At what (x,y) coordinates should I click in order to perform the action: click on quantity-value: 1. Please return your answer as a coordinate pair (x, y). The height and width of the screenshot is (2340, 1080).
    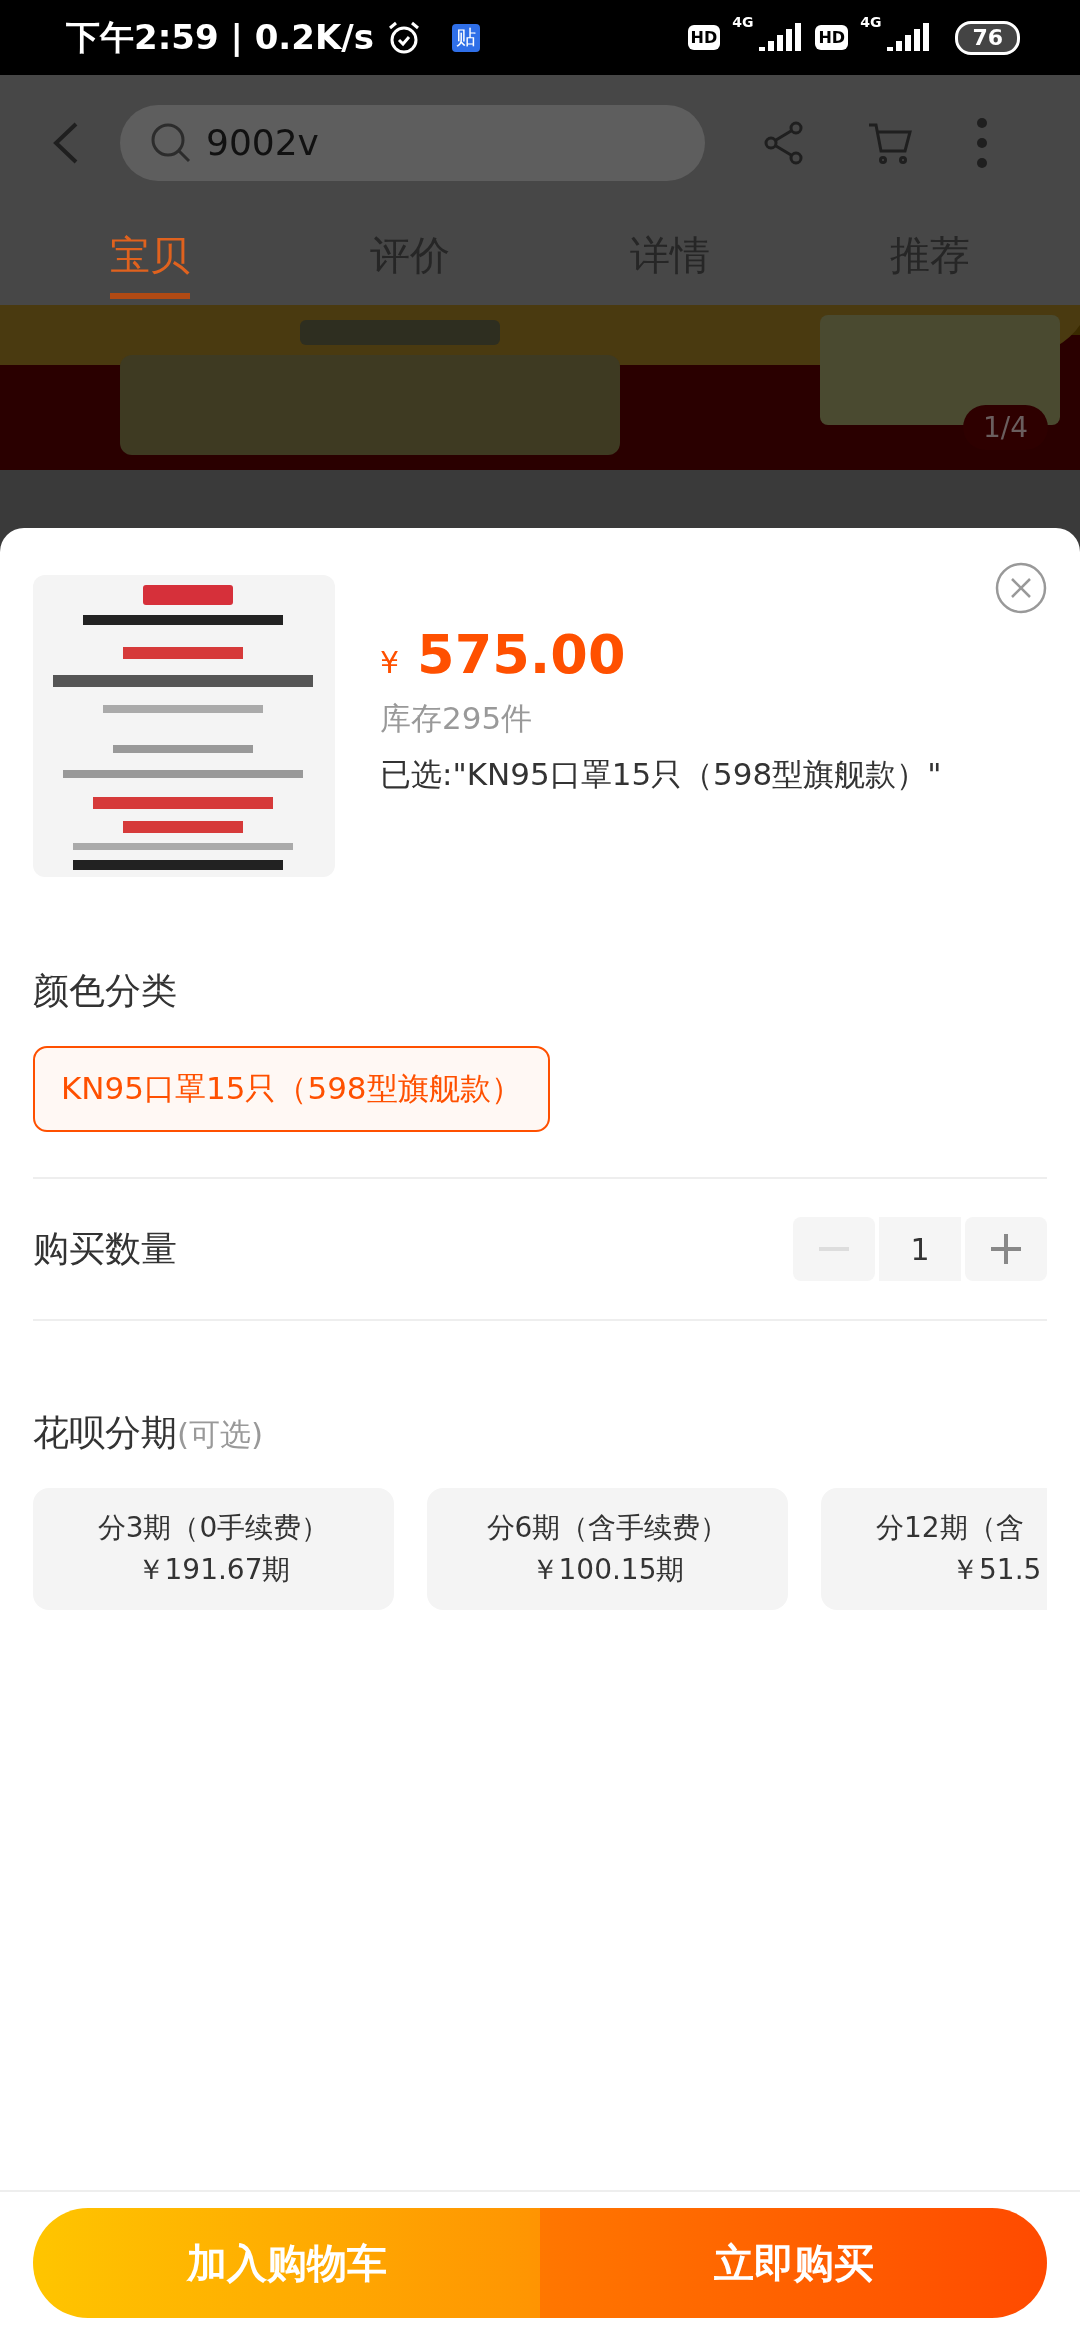
    Looking at the image, I should click on (920, 1249).